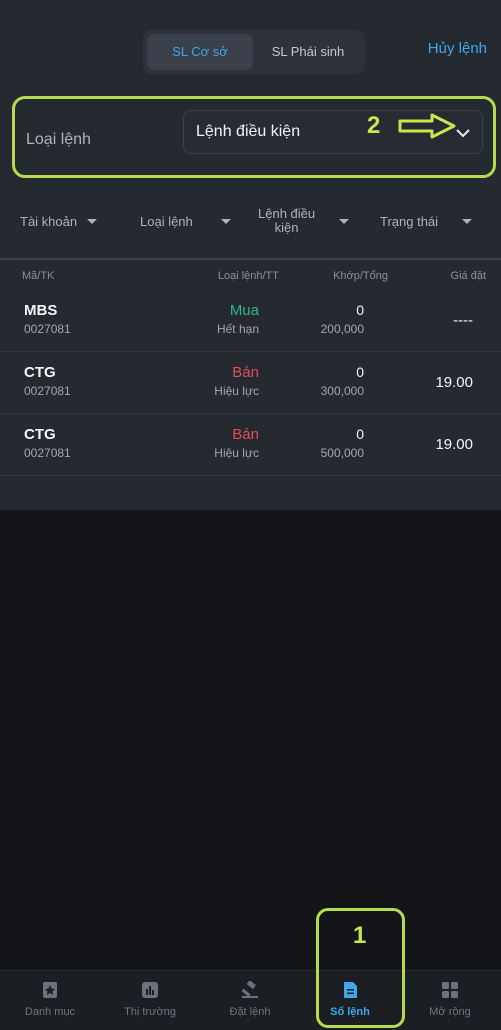 This screenshot has height=1030, width=501. I want to click on col-type-header: Loại lệnh/TT, so click(248, 276).